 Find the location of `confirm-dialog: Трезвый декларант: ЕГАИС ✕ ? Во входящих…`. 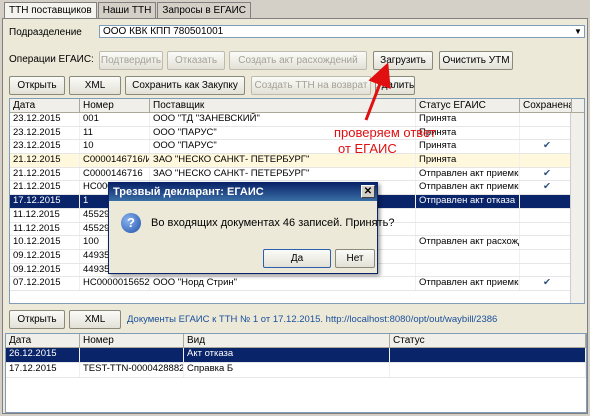

confirm-dialog: Трезвый декларант: ЕГАИС ✕ ? Во входящих… is located at coordinates (251, 228).